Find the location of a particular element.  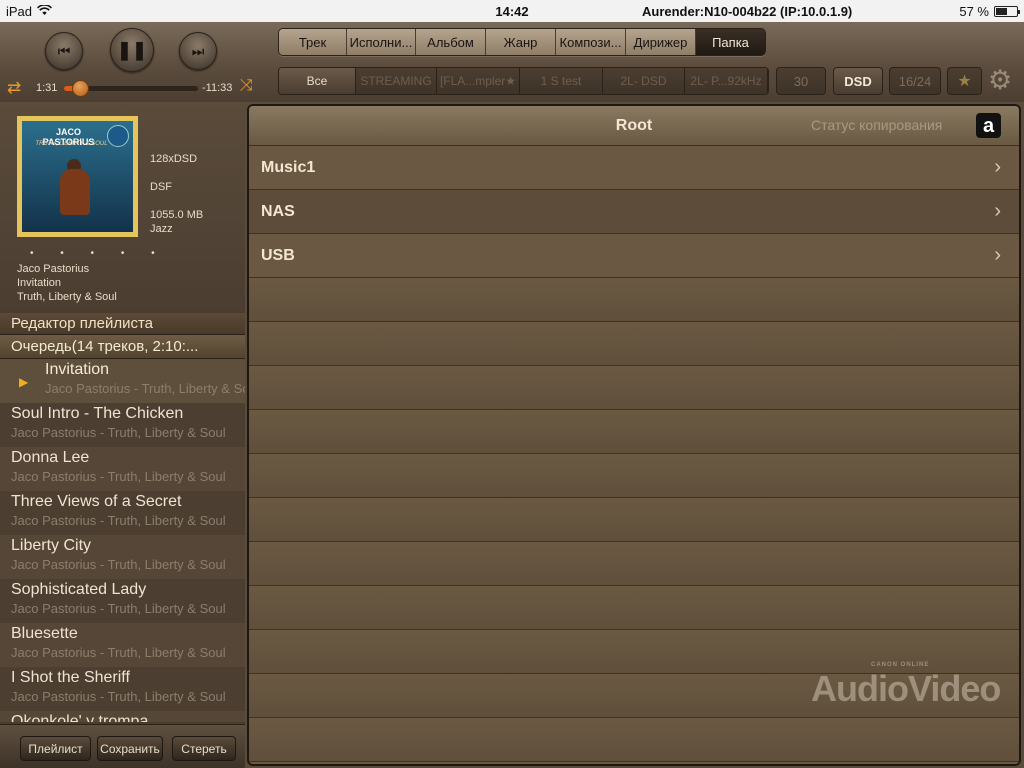

folder-label: NAS is located at coordinates (278, 211).